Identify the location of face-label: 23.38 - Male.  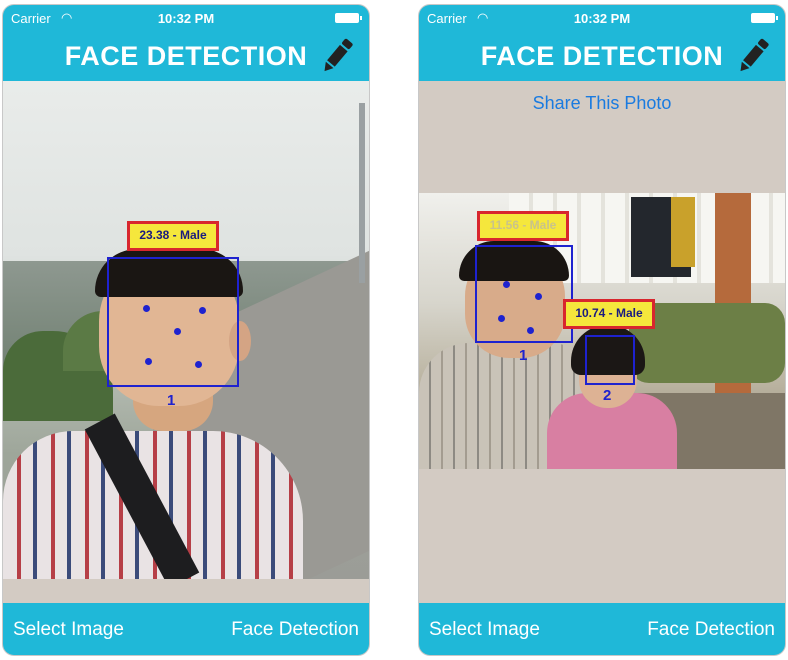
(173, 236).